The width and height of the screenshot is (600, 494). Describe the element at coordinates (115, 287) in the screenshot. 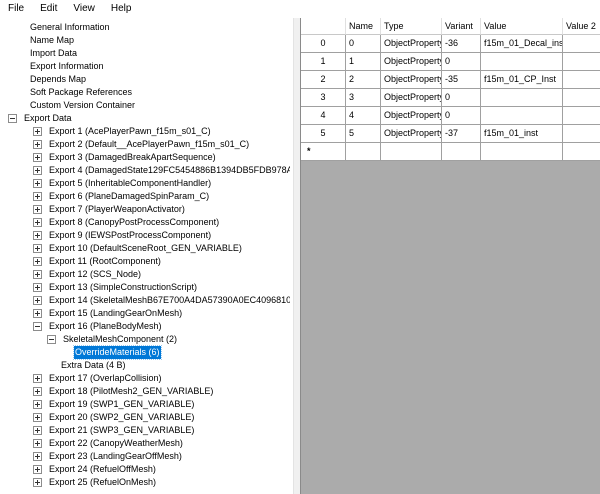

I see `tree-node: Export 13 (SimpleConstructionScript)` at that location.